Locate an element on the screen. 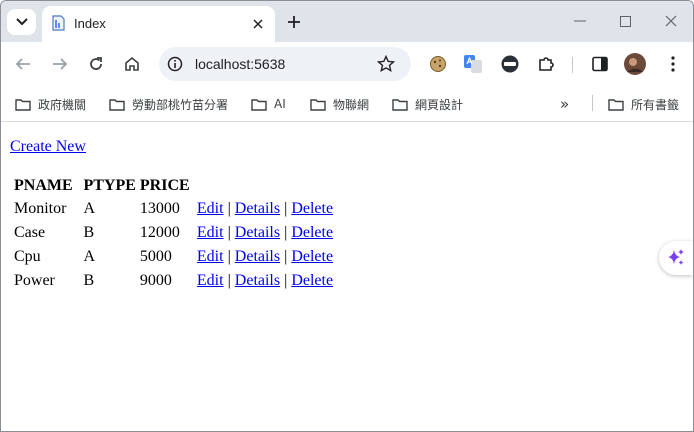 This screenshot has height=432, width=694. column-header-price: PRICE is located at coordinates (164, 185).